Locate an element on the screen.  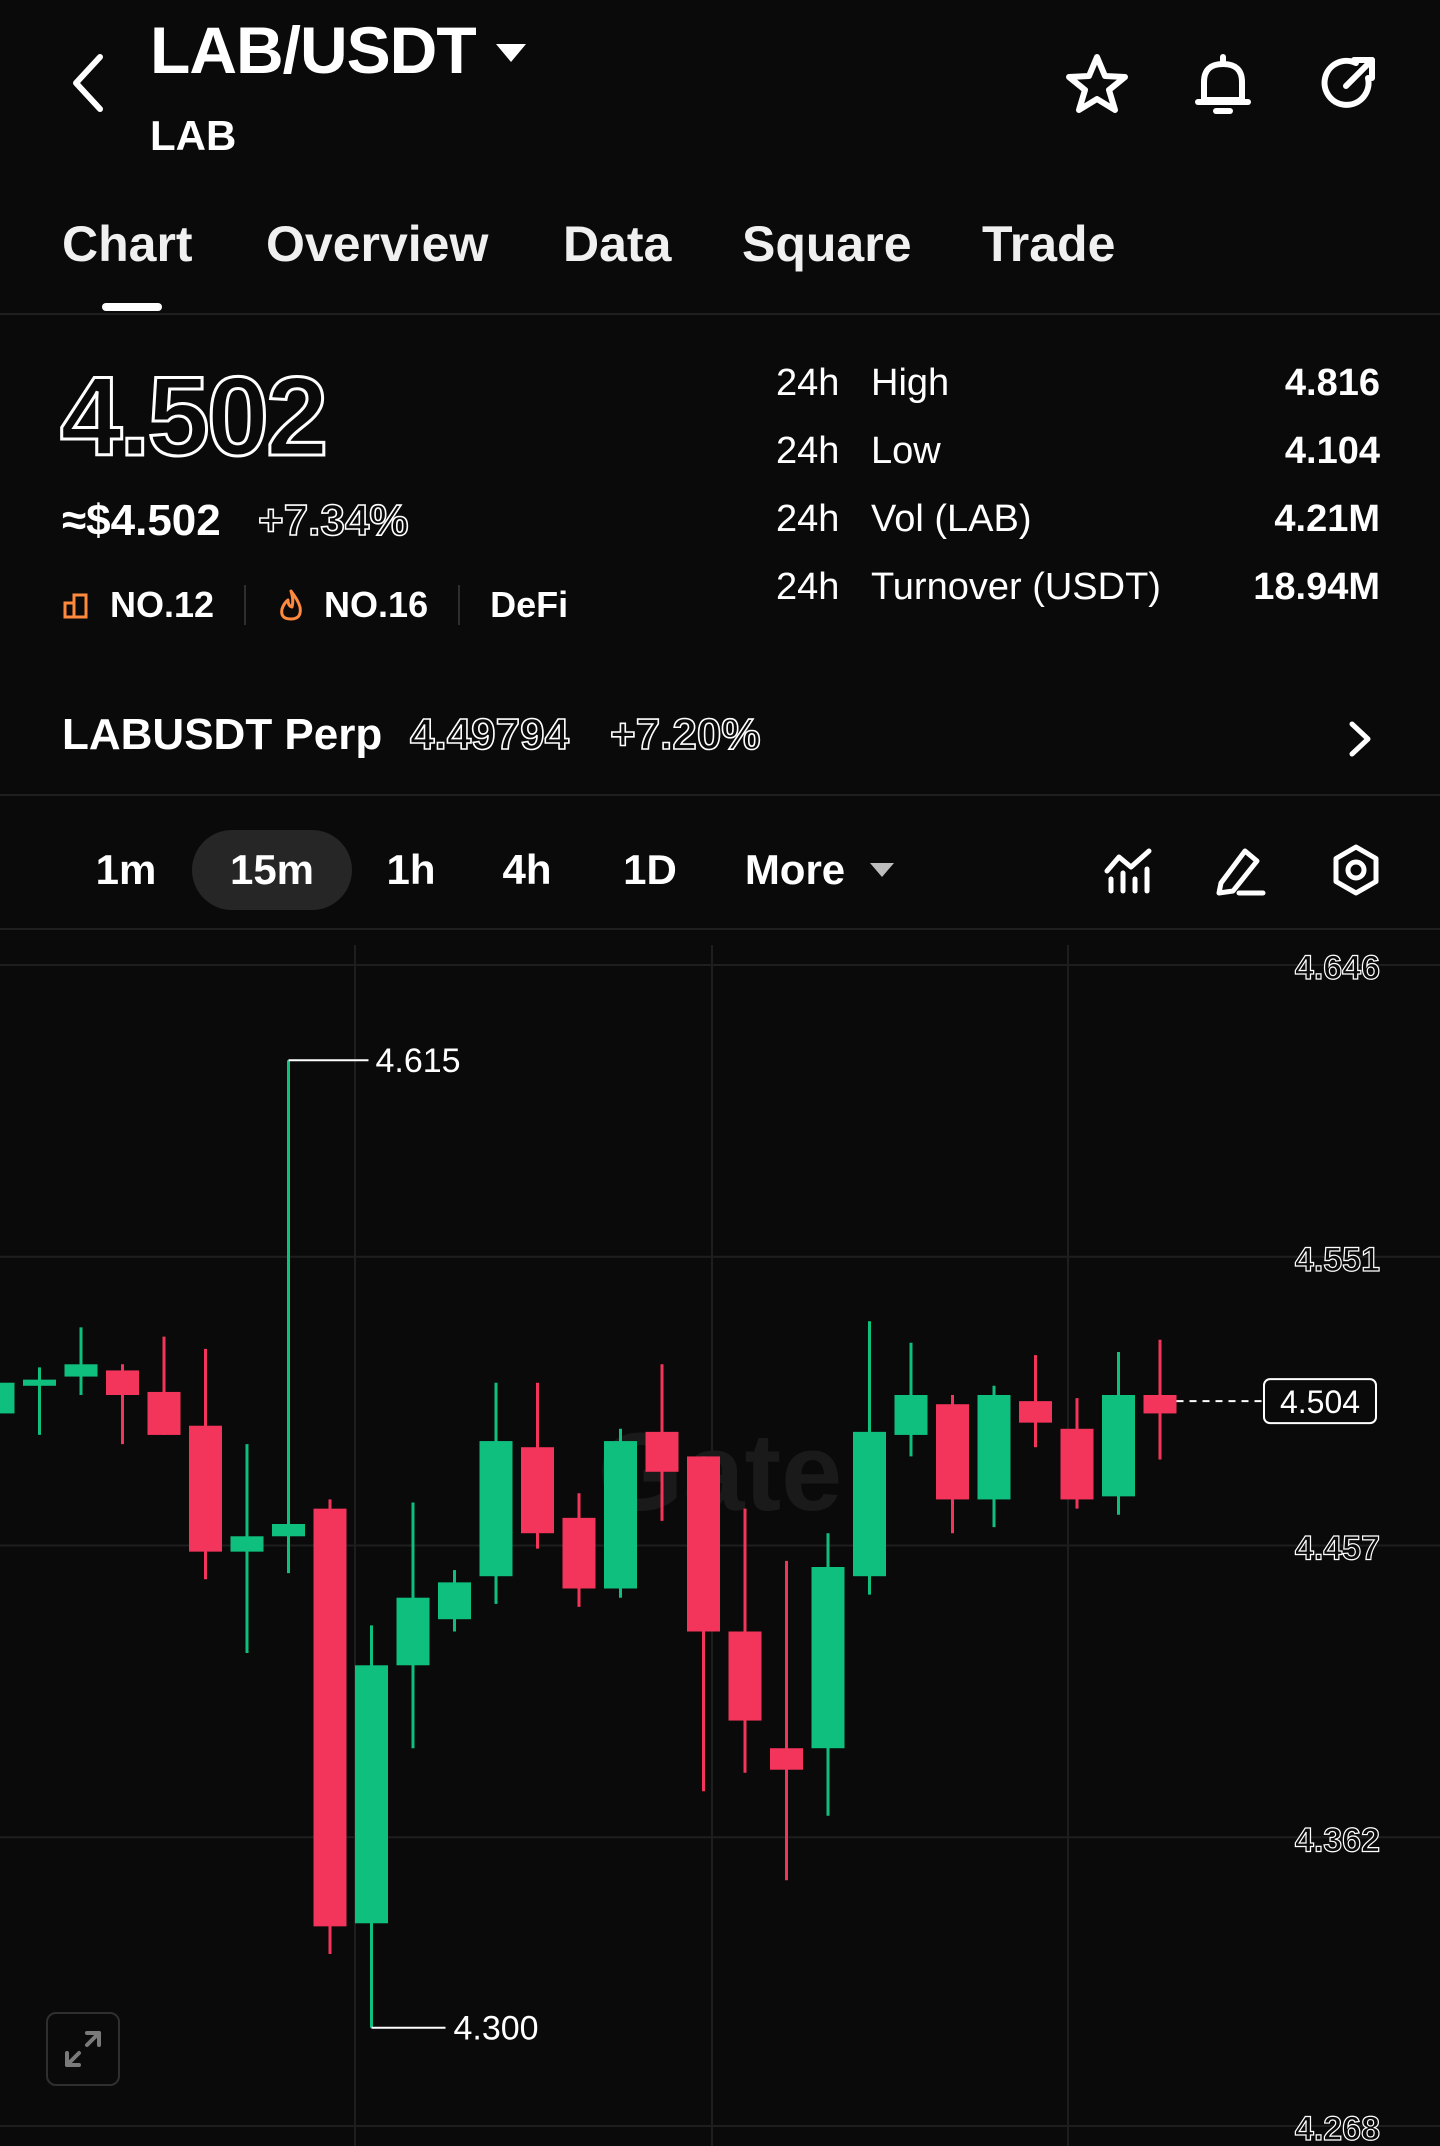
stat-label: Vol (LAB) is located at coordinates (951, 519).